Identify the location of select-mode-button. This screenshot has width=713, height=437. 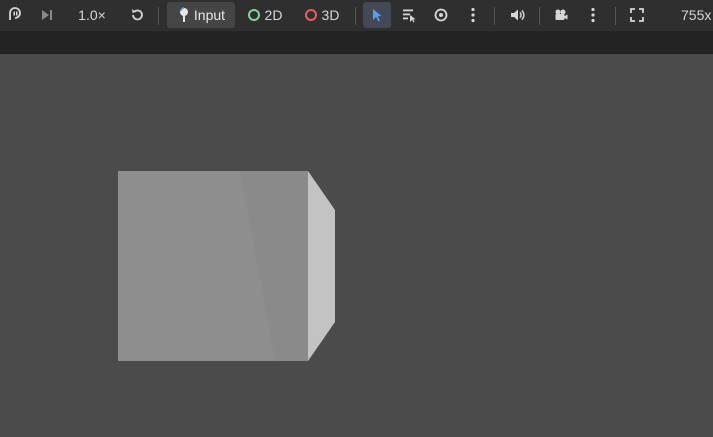
(377, 15).